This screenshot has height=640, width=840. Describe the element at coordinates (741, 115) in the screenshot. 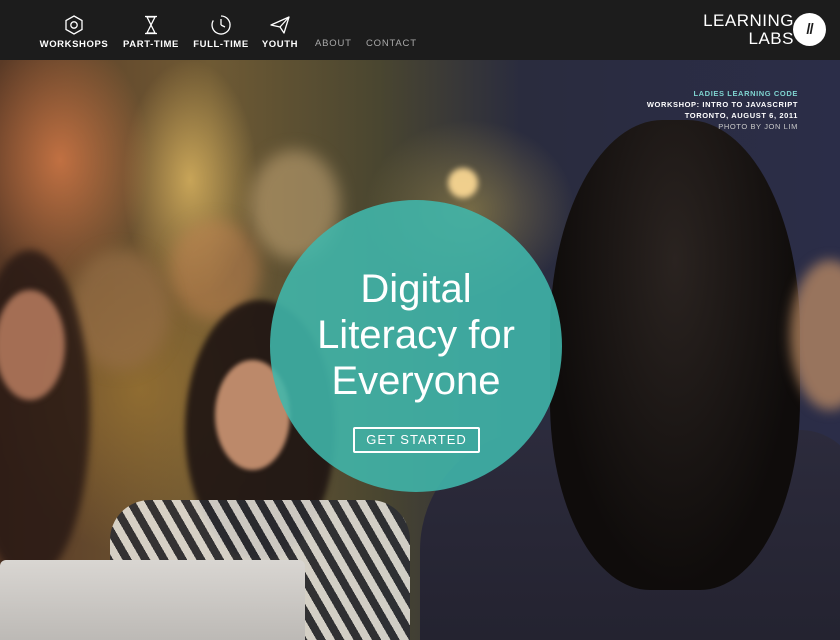

I see `credit-location-date: TORONTO, AUGUST 6, 2011` at that location.